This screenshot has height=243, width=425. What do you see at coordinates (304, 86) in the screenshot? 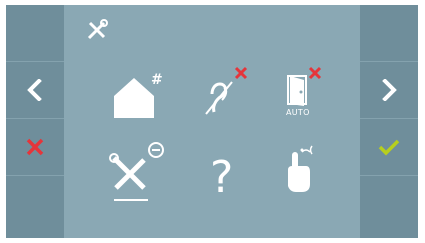
I see `door-auto-icon` at bounding box center [304, 86].